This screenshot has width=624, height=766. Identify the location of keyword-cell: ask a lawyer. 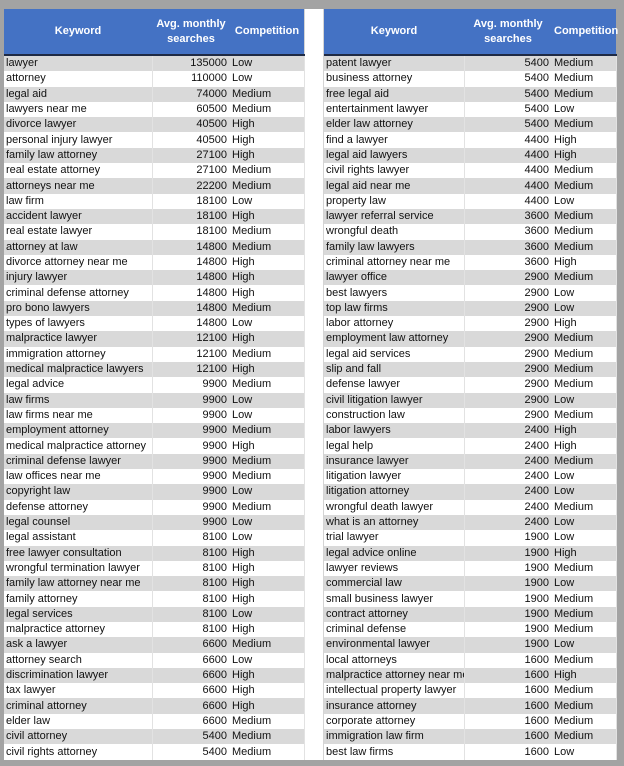
(78, 645).